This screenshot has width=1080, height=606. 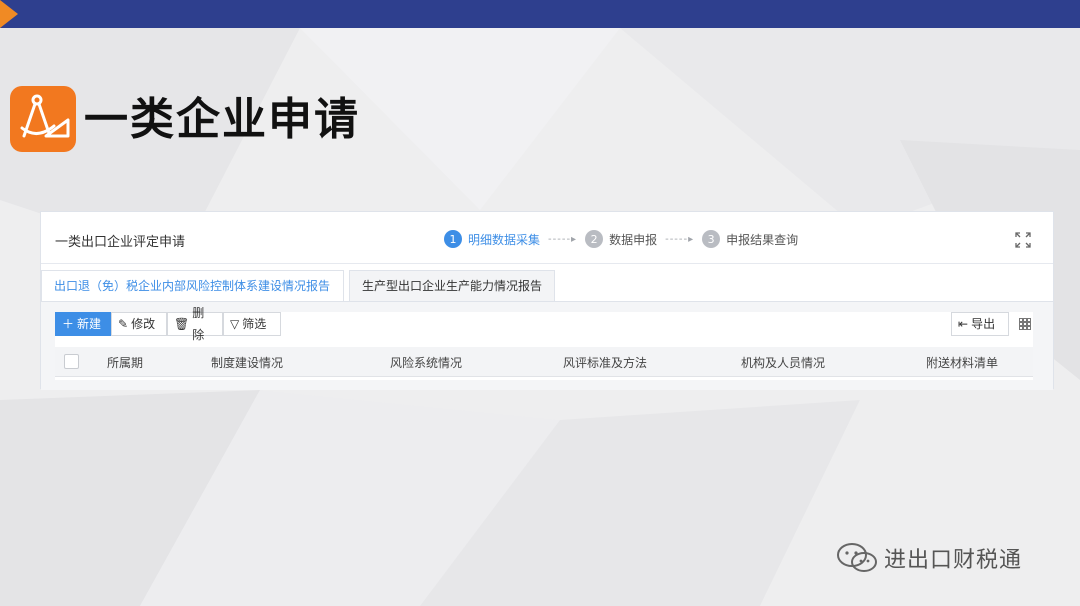 I want to click on filter-button-label: 筛选, so click(x=254, y=324).